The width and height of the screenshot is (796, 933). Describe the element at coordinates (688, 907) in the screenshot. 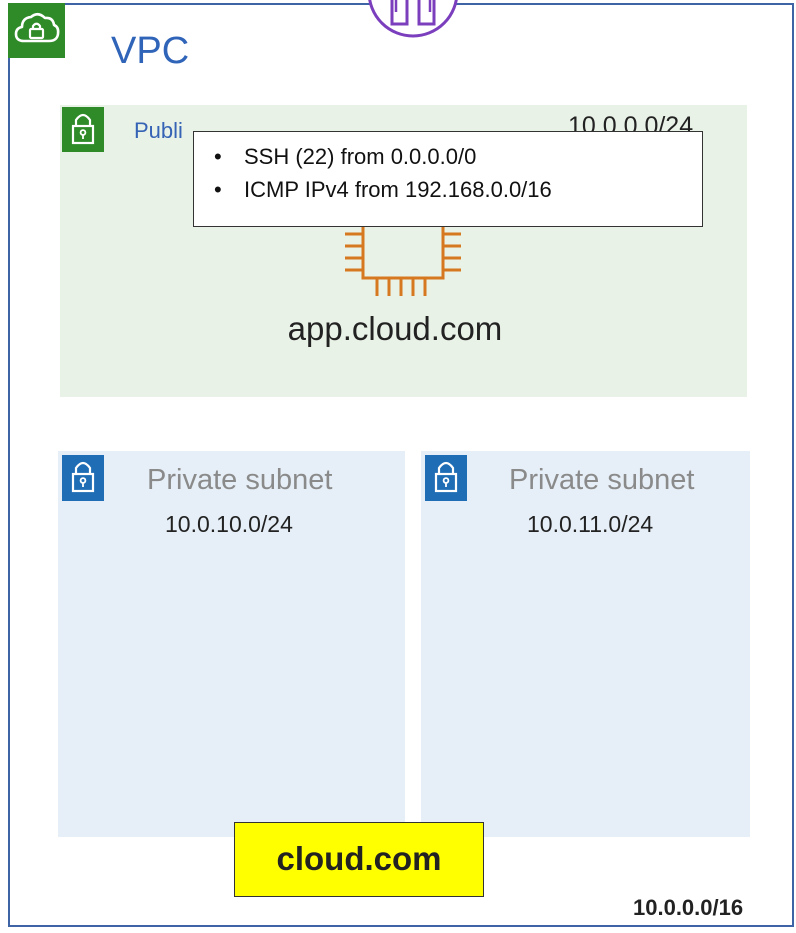

I see `vpc-cidr: 10.0.0.0/16` at that location.